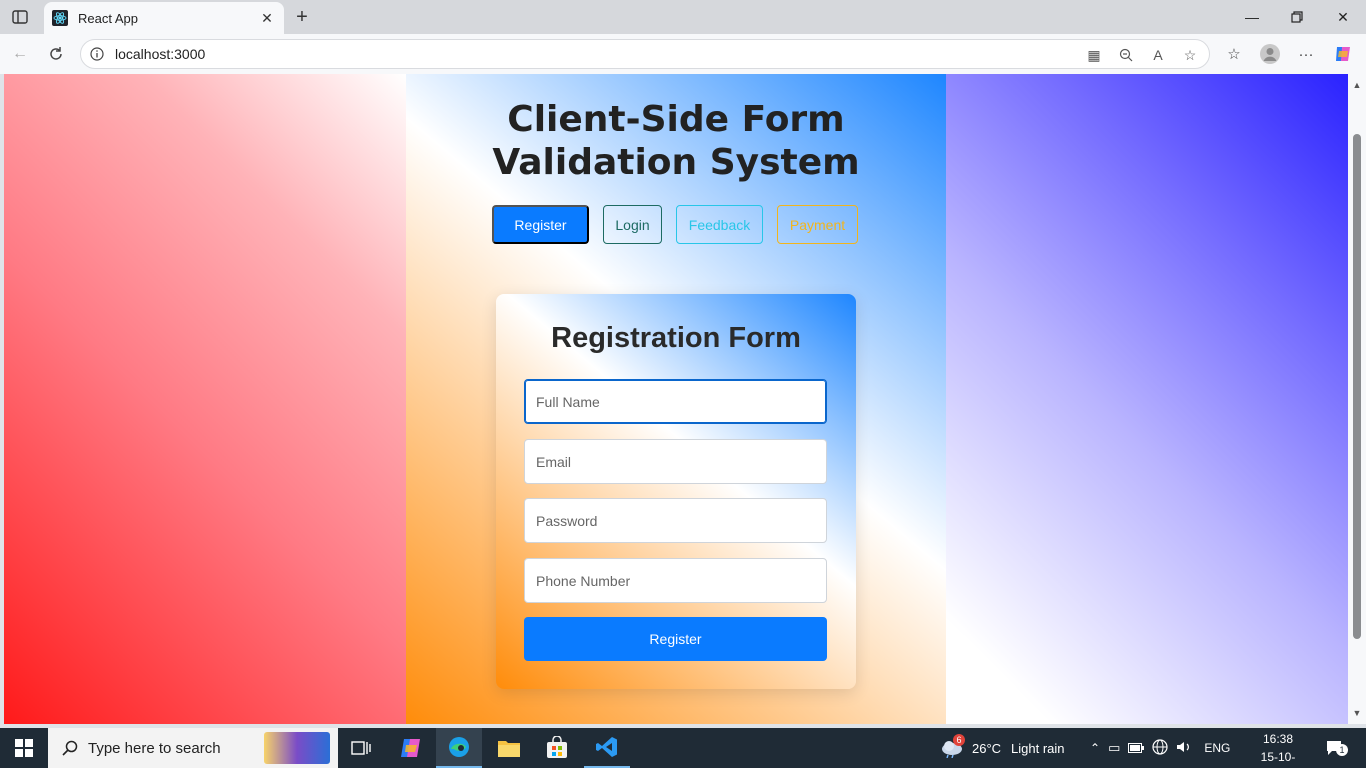  What do you see at coordinates (1297, 17) in the screenshot?
I see `restore-icon` at bounding box center [1297, 17].